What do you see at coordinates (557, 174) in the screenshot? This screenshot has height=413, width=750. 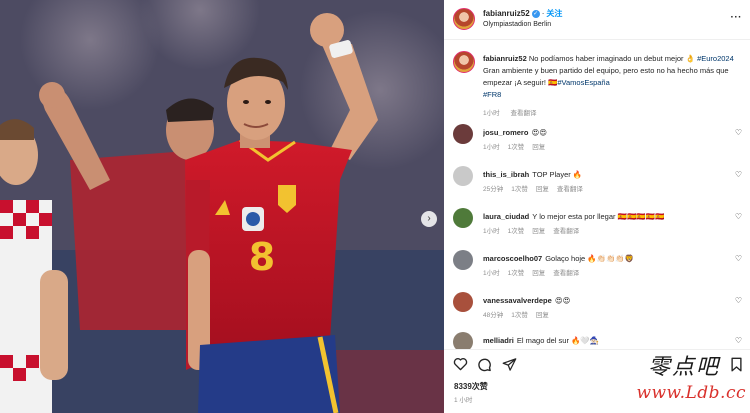 I see `comment-body: TOP Player 🔥` at bounding box center [557, 174].